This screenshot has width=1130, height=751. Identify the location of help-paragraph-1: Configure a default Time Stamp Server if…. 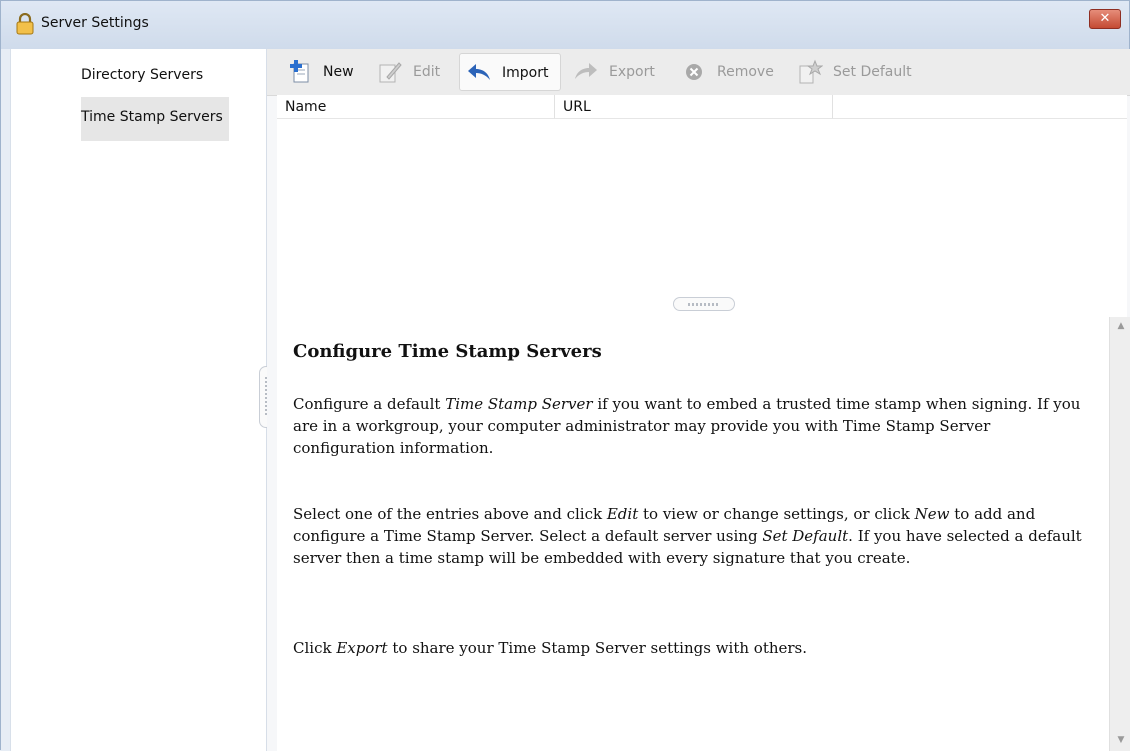
(687, 426).